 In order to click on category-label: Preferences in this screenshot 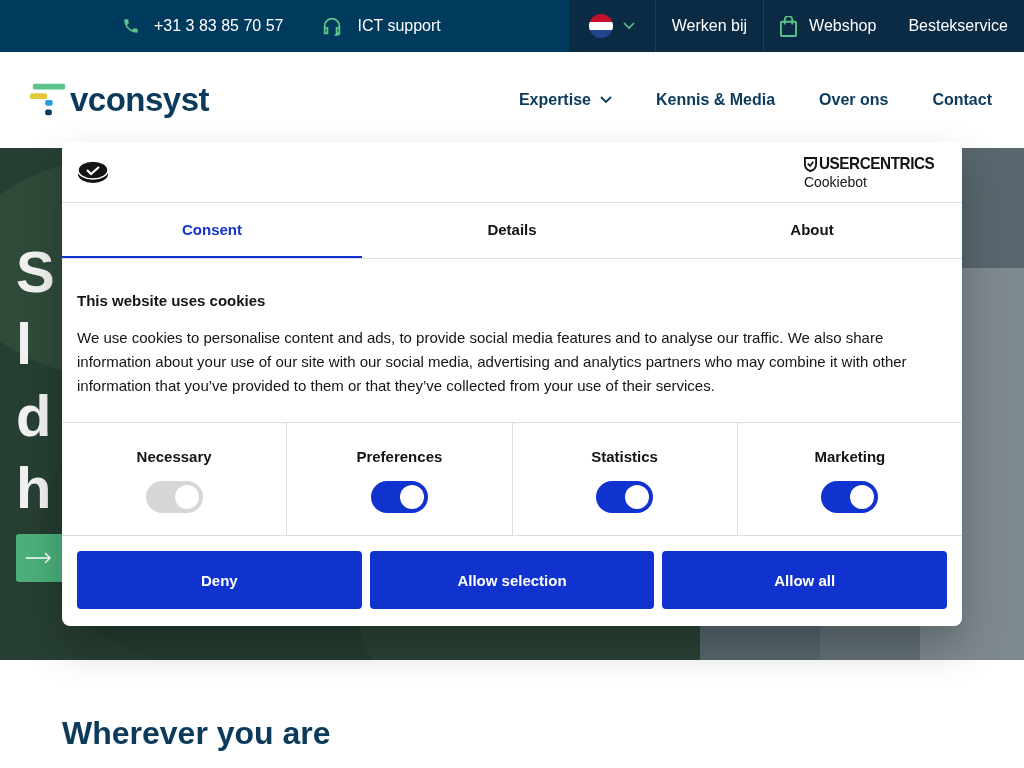, I will do `click(399, 456)`.